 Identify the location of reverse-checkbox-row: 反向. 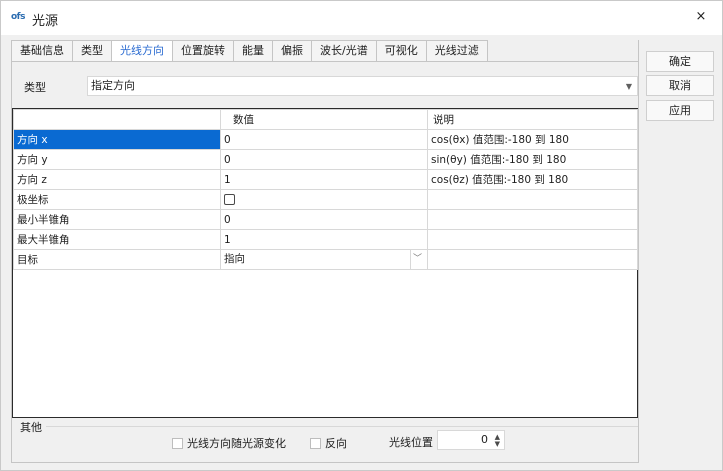
(328, 443).